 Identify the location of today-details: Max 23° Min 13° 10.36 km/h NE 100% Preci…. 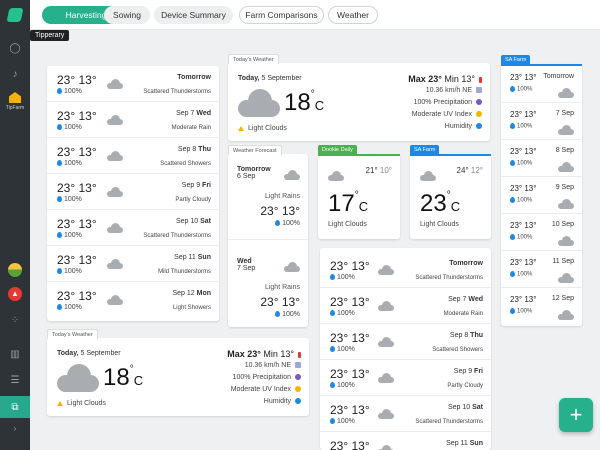
(264, 378).